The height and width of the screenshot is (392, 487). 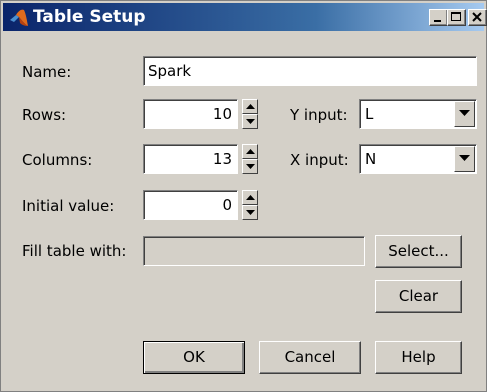 I want to click on name-field: Spark, so click(x=310, y=71).